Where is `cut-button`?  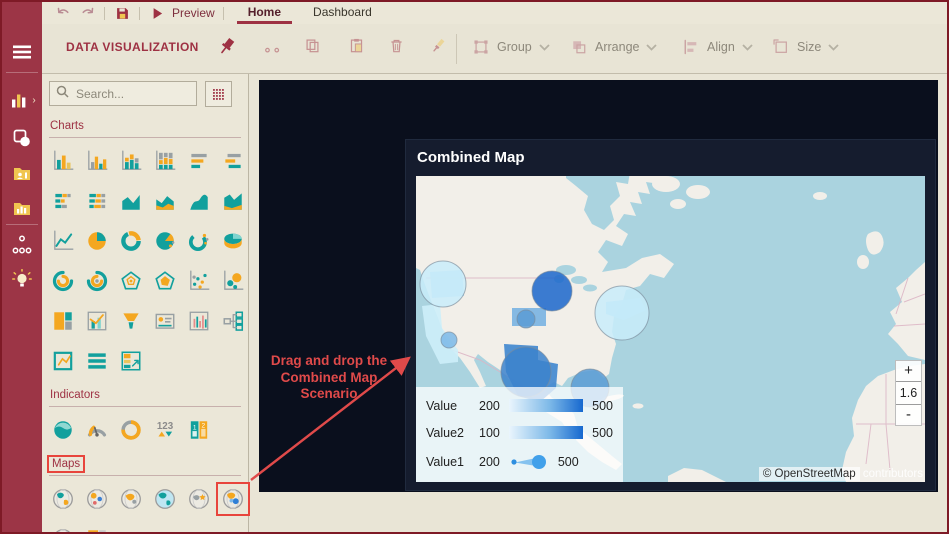
cut-button is located at coordinates (272, 45).